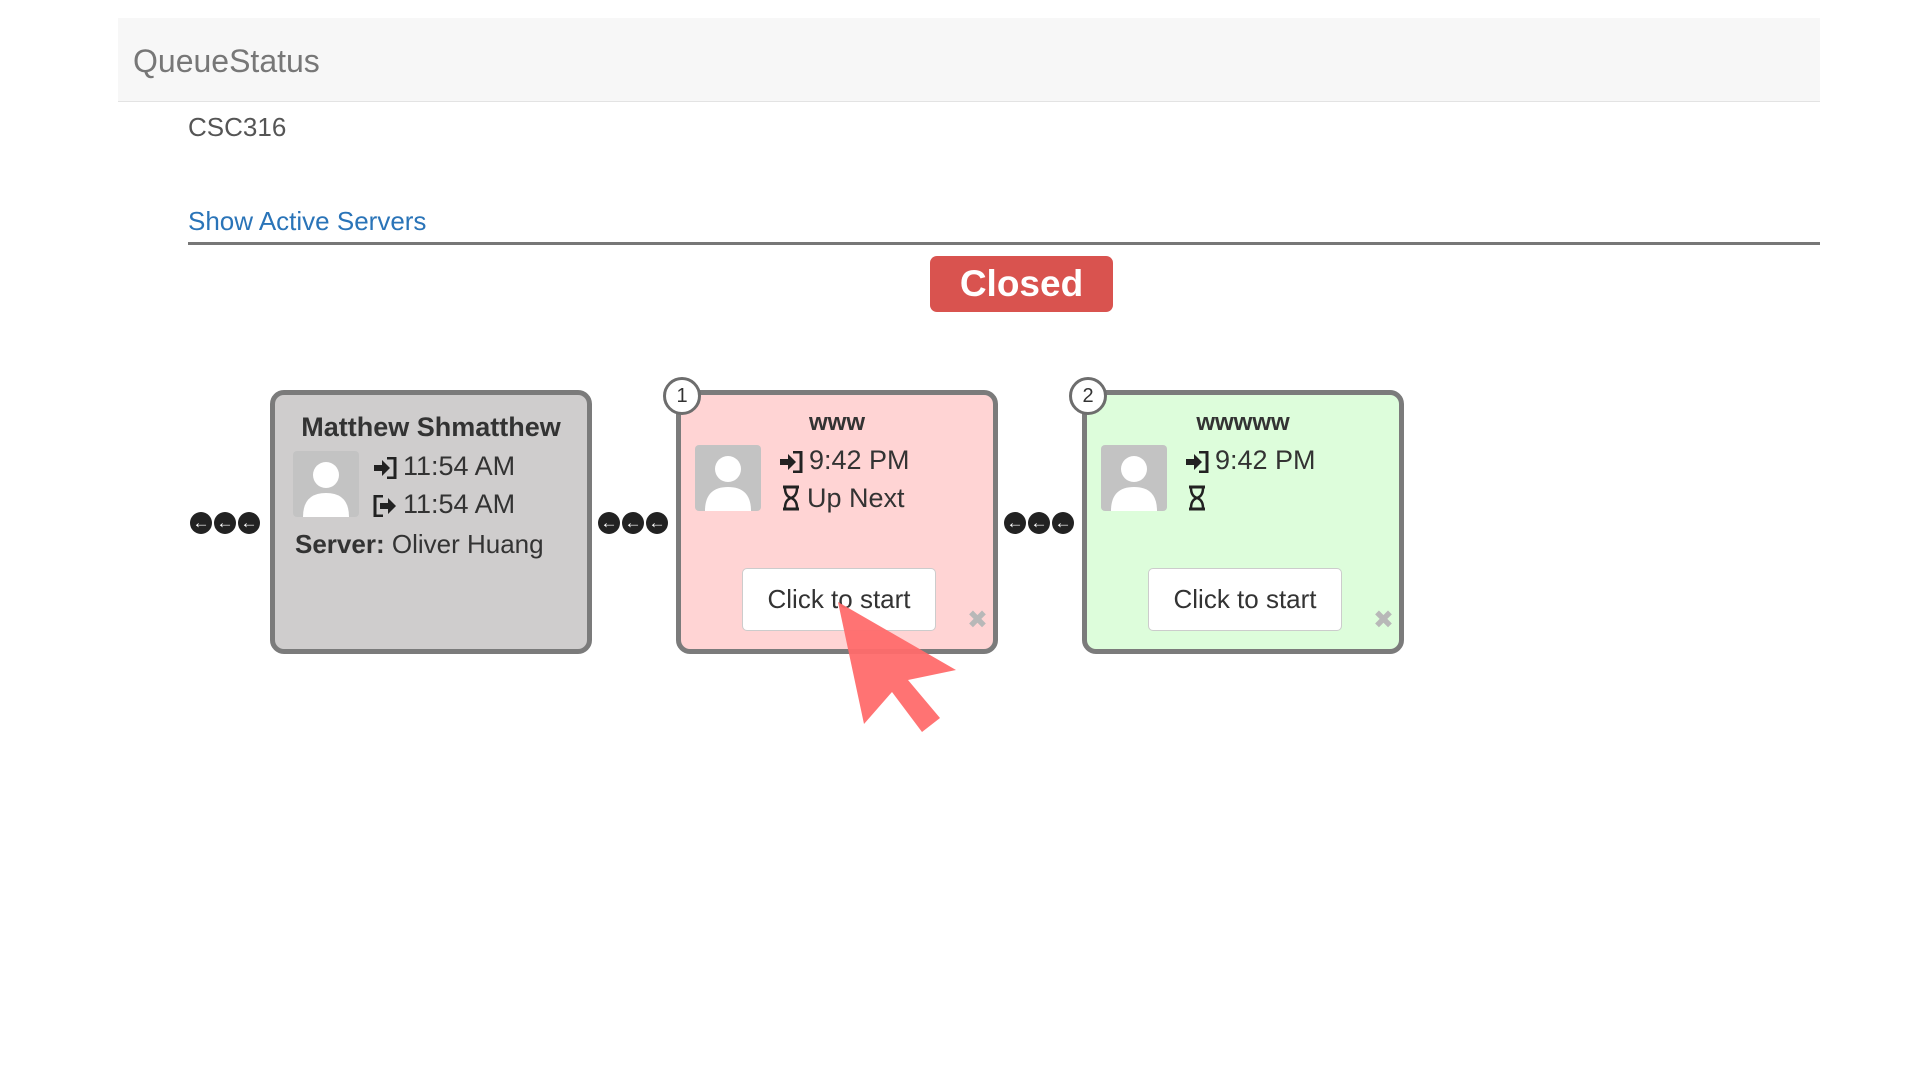 The image size is (1920, 1080). What do you see at coordinates (384, 506) in the screenshot?
I see `sign-out-icon` at bounding box center [384, 506].